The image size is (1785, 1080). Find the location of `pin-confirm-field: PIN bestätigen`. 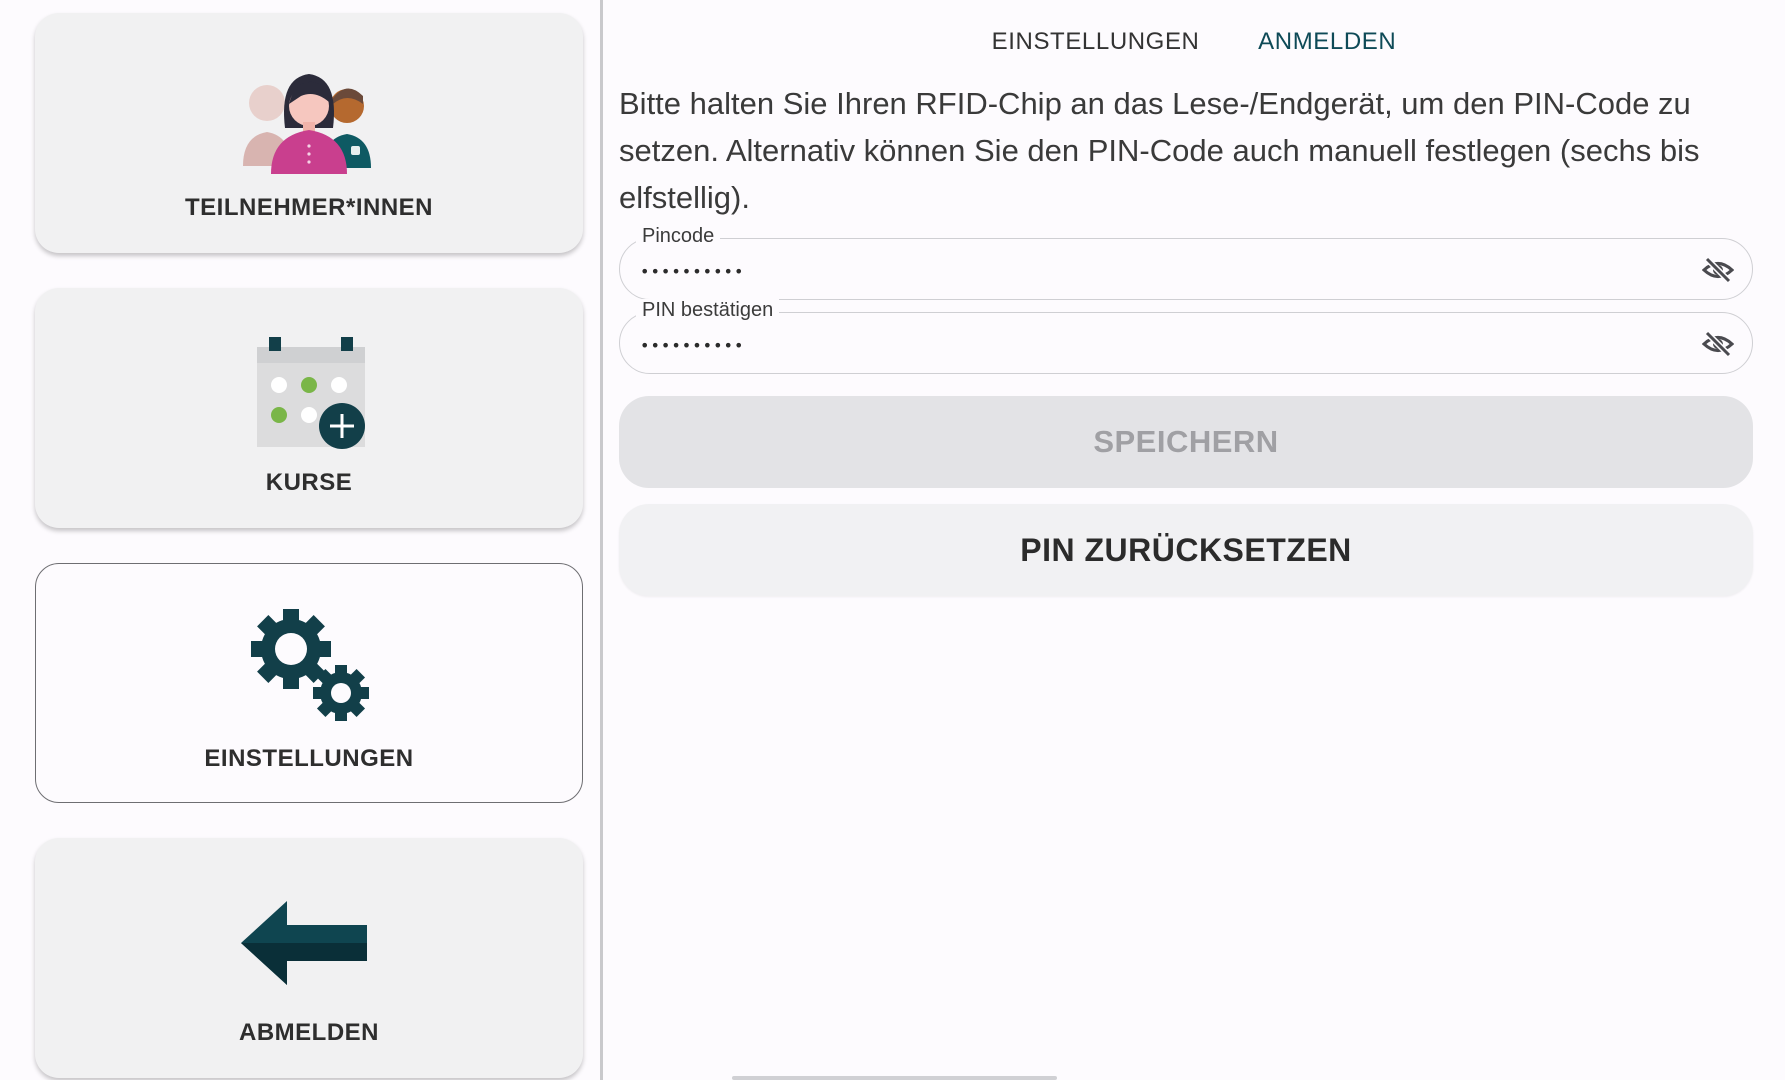

pin-confirm-field: PIN bestätigen is located at coordinates (1186, 336).